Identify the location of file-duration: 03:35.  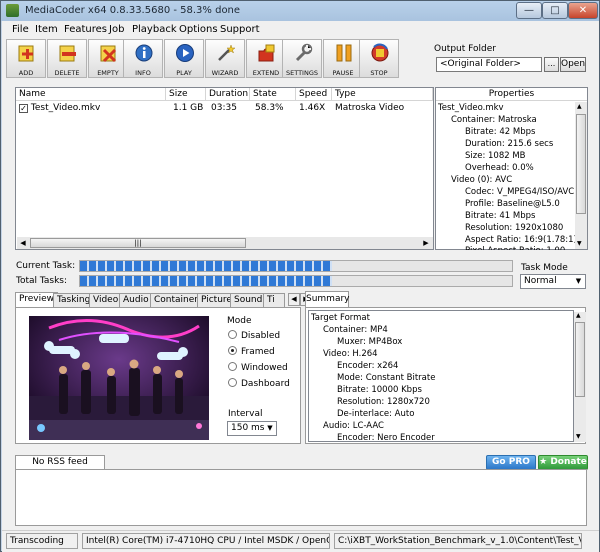
(224, 108).